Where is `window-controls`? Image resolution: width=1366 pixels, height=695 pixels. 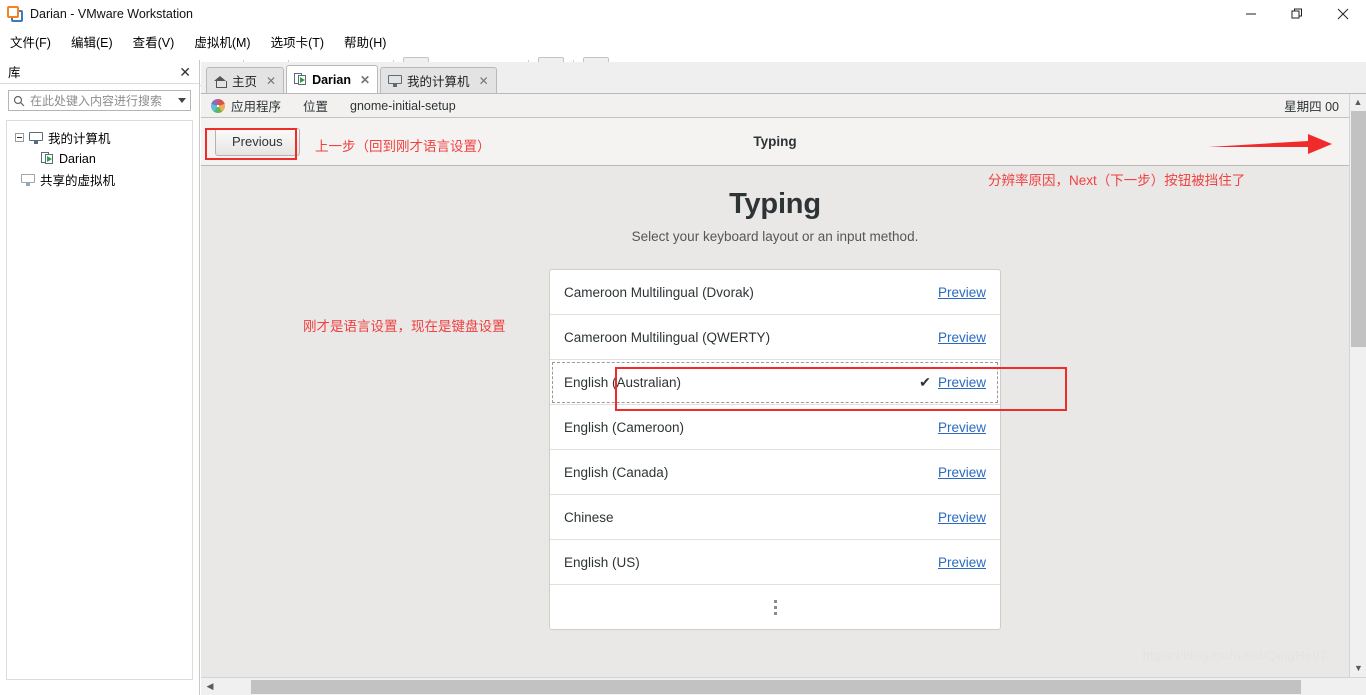
window-controls is located at coordinates (1297, 14).